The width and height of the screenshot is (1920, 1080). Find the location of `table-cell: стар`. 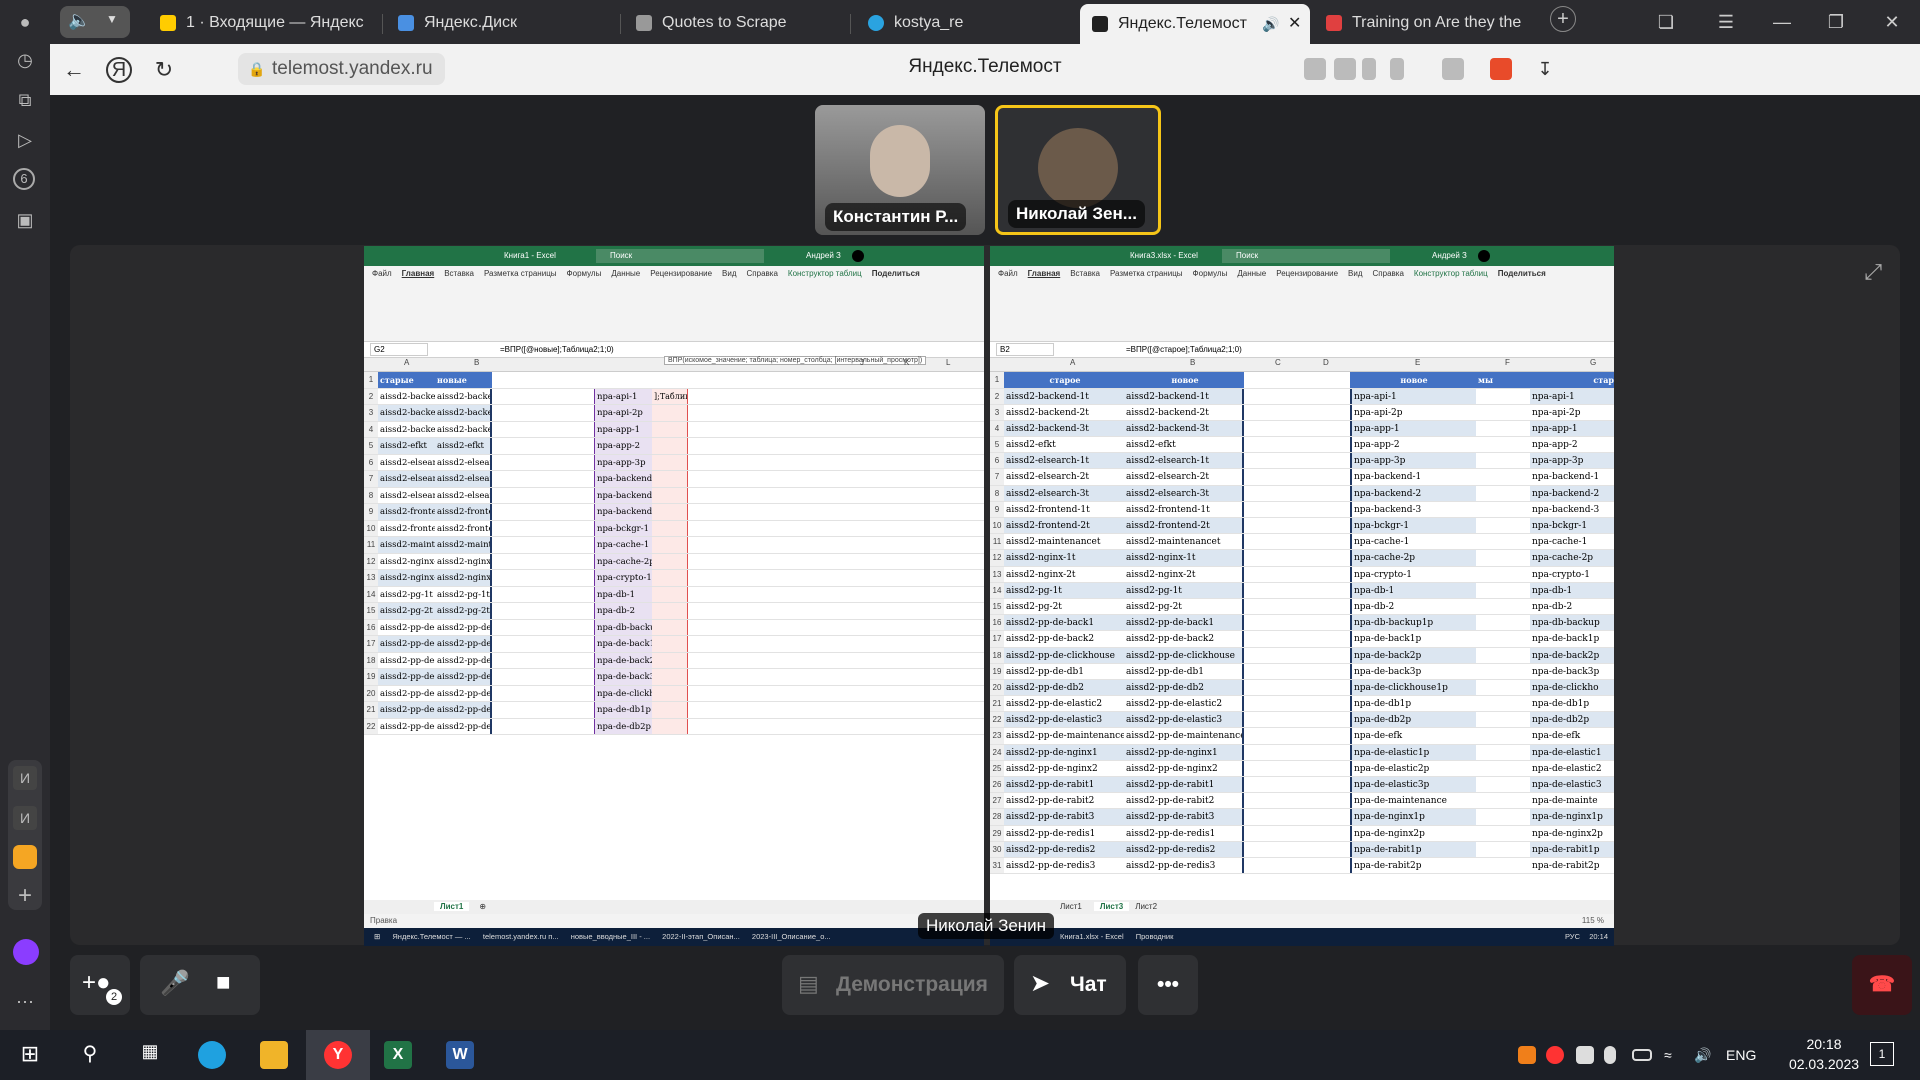

table-cell: стар is located at coordinates (1572, 380).